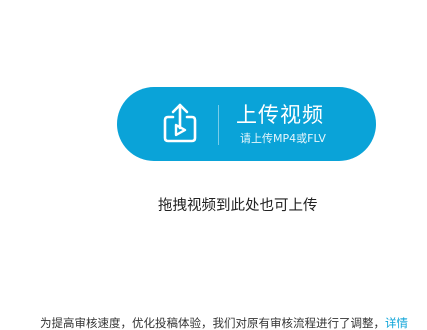 The width and height of the screenshot is (427, 330). Describe the element at coordinates (218, 125) in the screenshot. I see `button-divider` at that location.